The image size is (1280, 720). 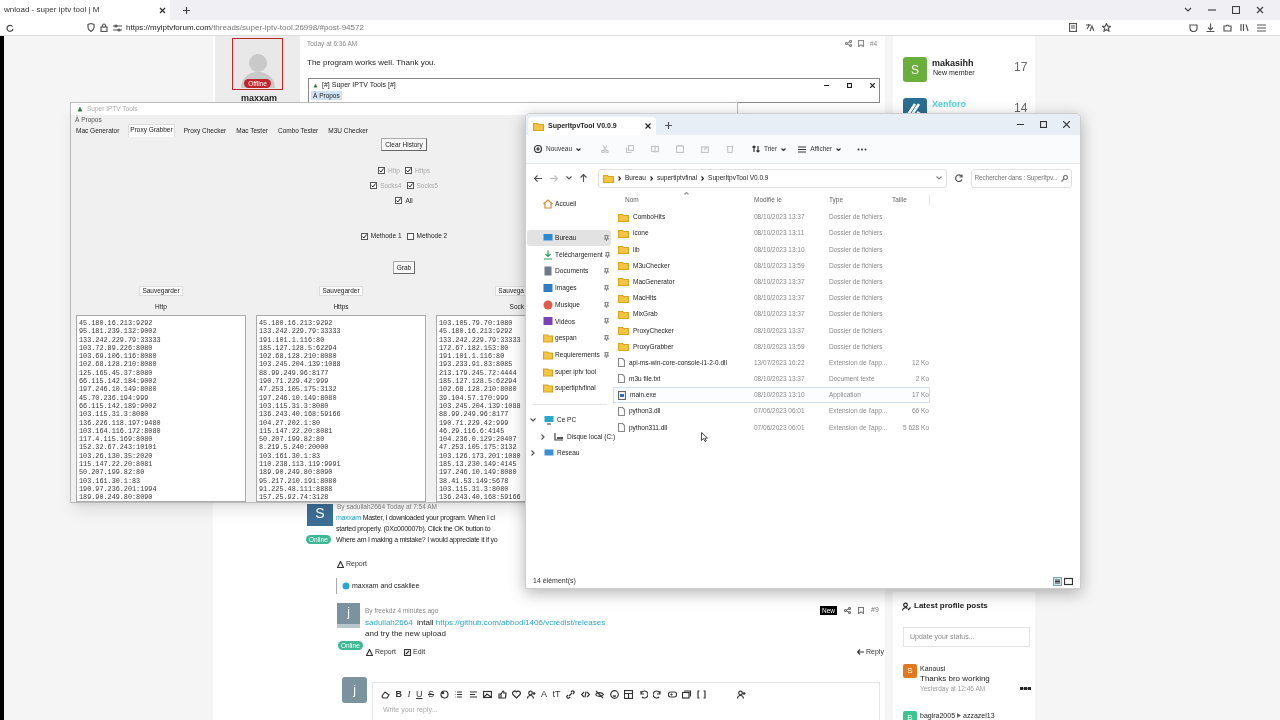 I want to click on lock-icon, so click(x=104, y=27).